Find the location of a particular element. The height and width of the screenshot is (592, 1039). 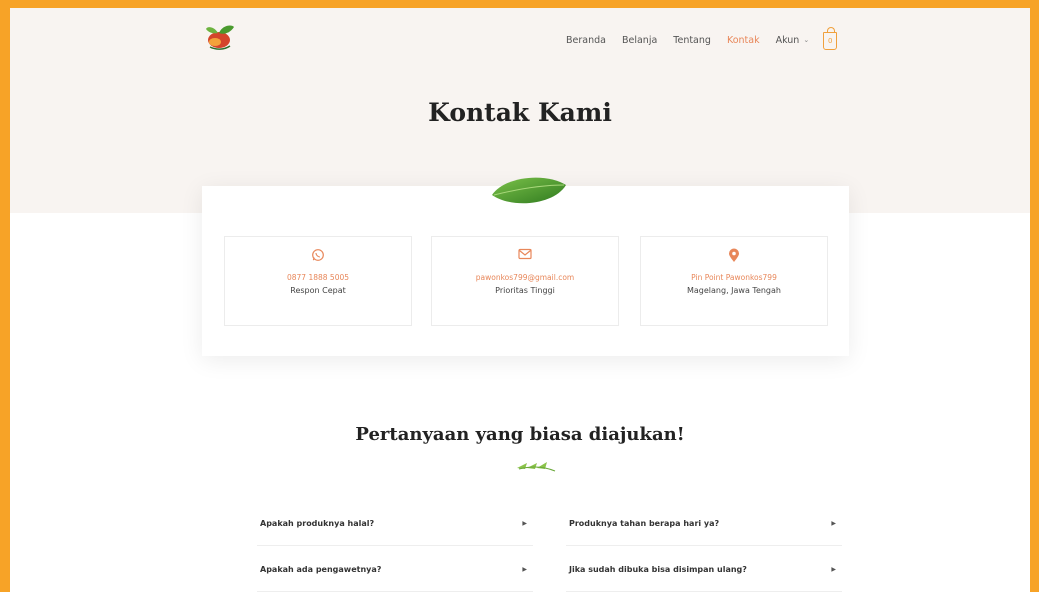

cart-count: 0 is located at coordinates (830, 41).